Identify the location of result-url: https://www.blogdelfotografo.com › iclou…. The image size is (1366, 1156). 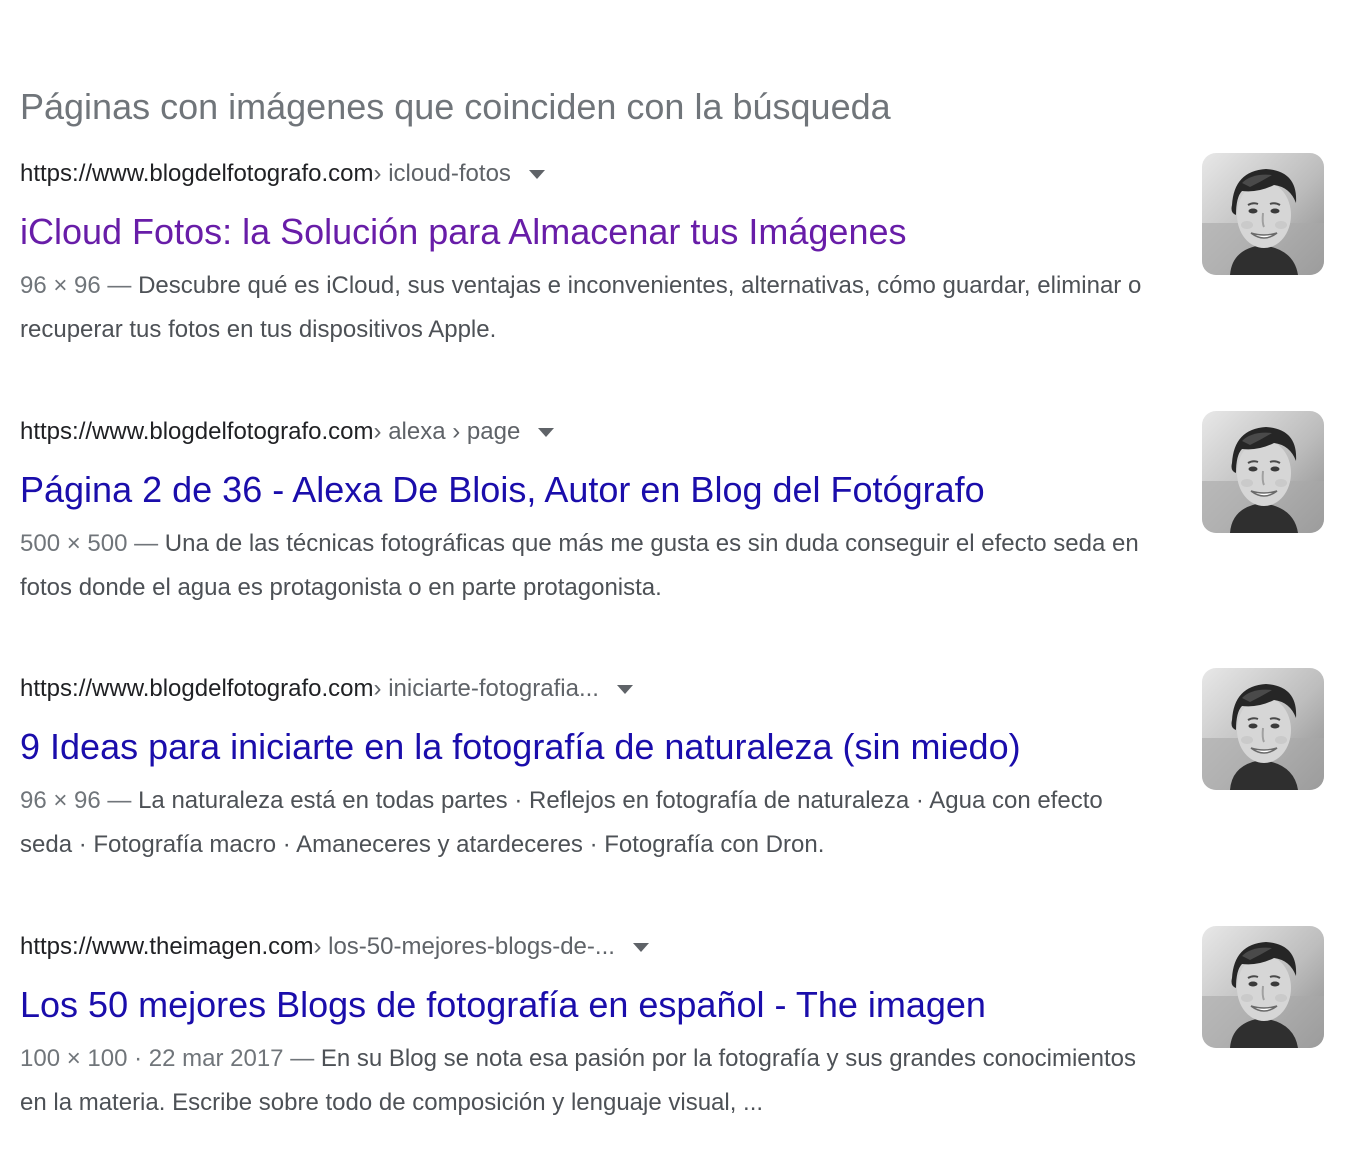
(282, 174).